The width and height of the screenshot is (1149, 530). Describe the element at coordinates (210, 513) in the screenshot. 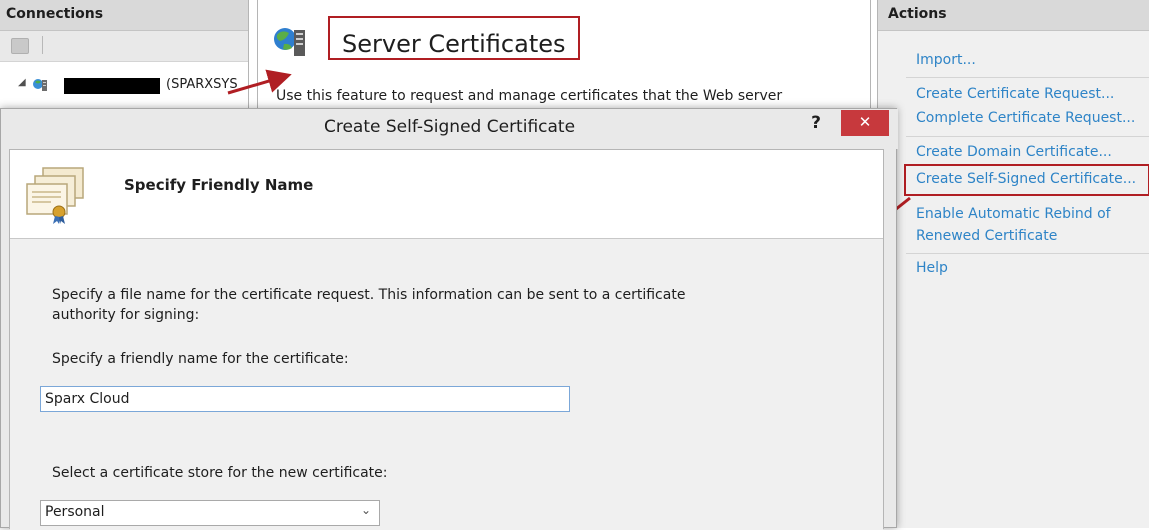

I see `certificate-store-select: Personal ⌄` at that location.